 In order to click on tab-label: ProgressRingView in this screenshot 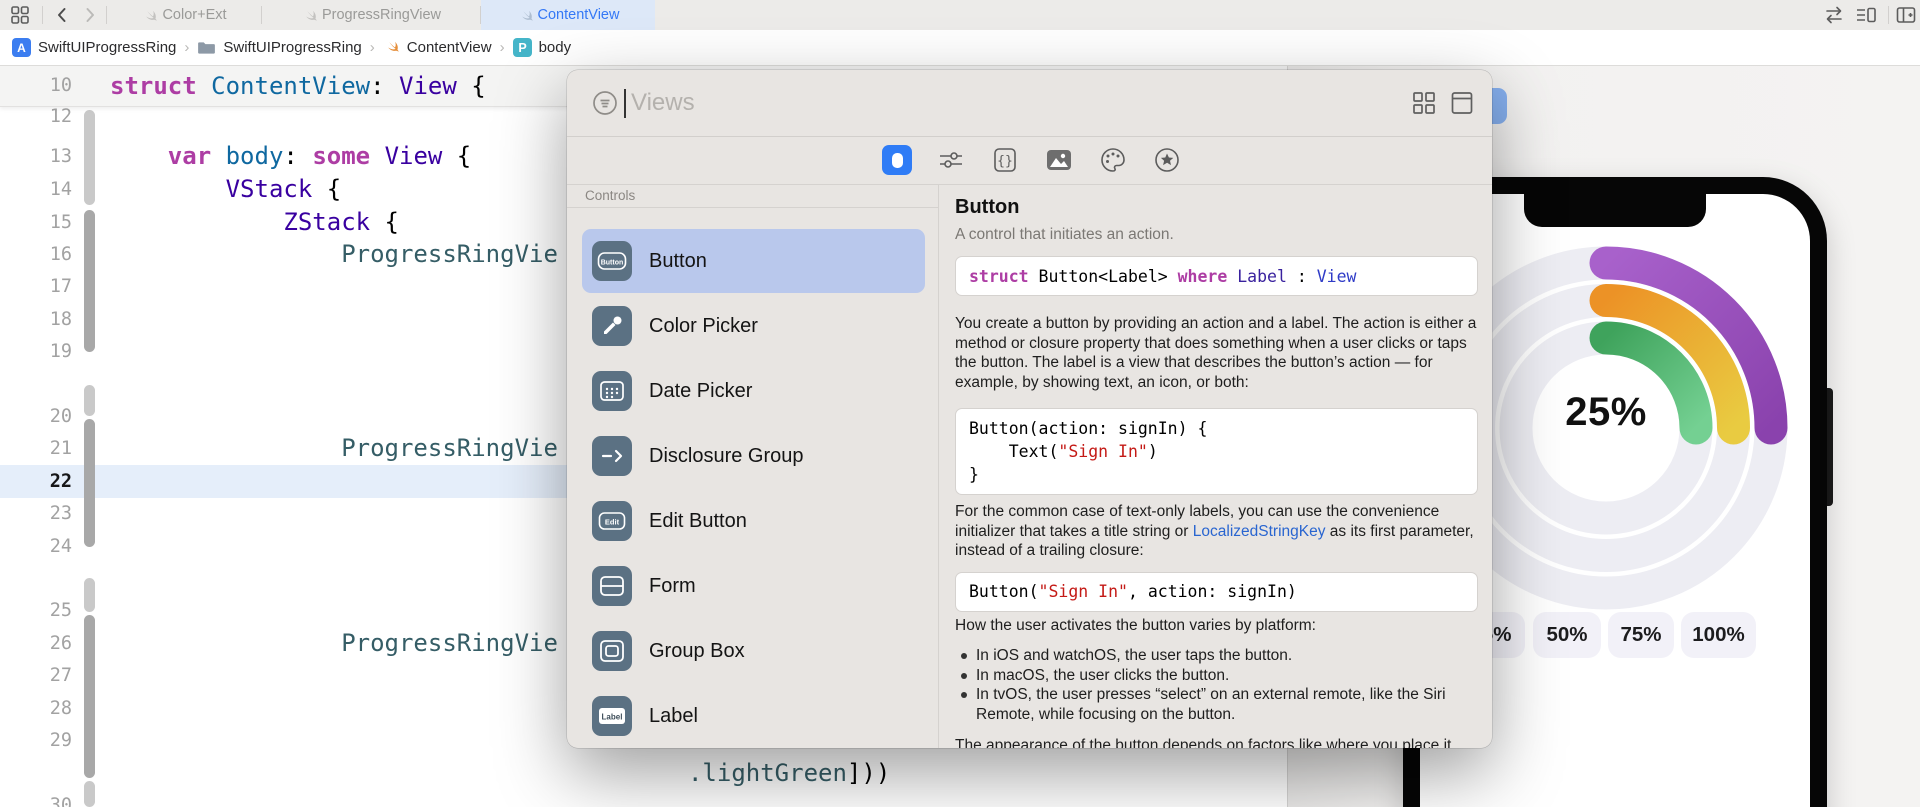, I will do `click(381, 15)`.